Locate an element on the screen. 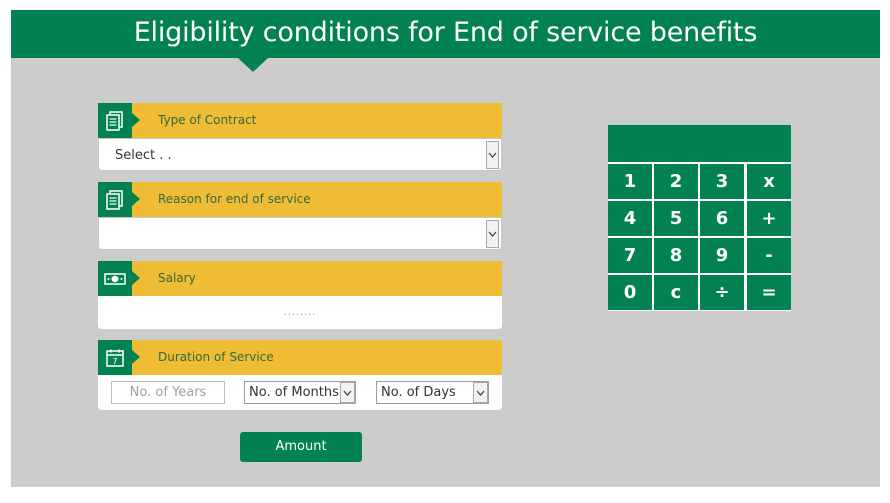 The width and height of the screenshot is (890, 503). calc-key-clear: c is located at coordinates (676, 292).